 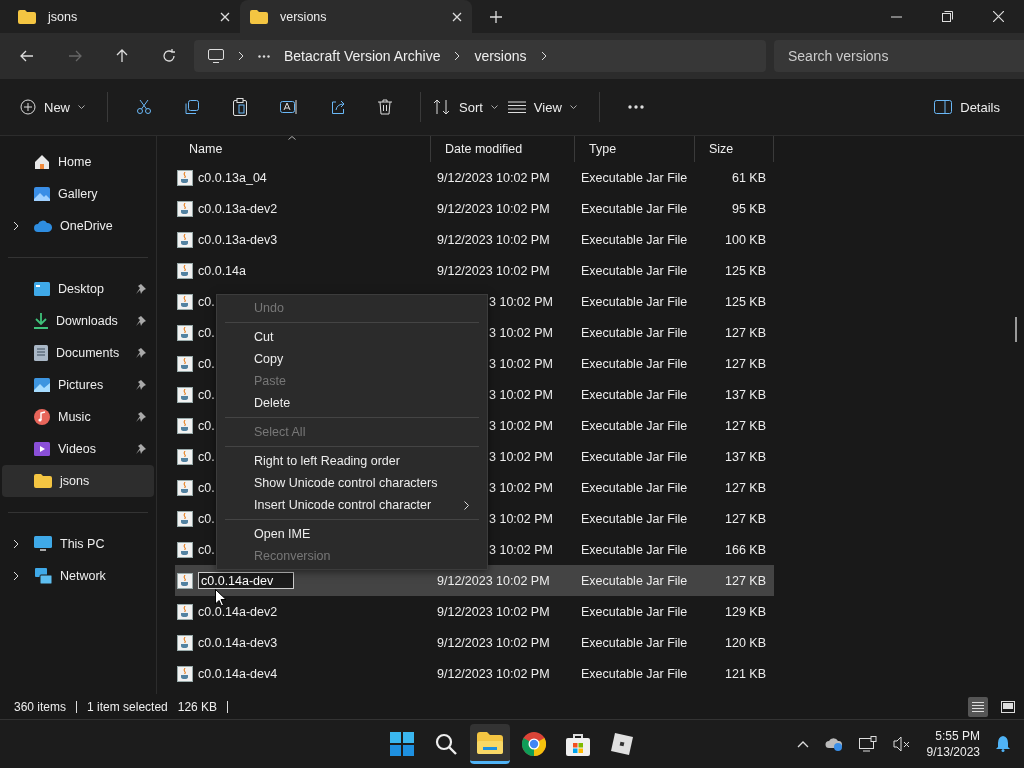 What do you see at coordinates (78, 321) in the screenshot?
I see `sidebar-item: Downloads` at bounding box center [78, 321].